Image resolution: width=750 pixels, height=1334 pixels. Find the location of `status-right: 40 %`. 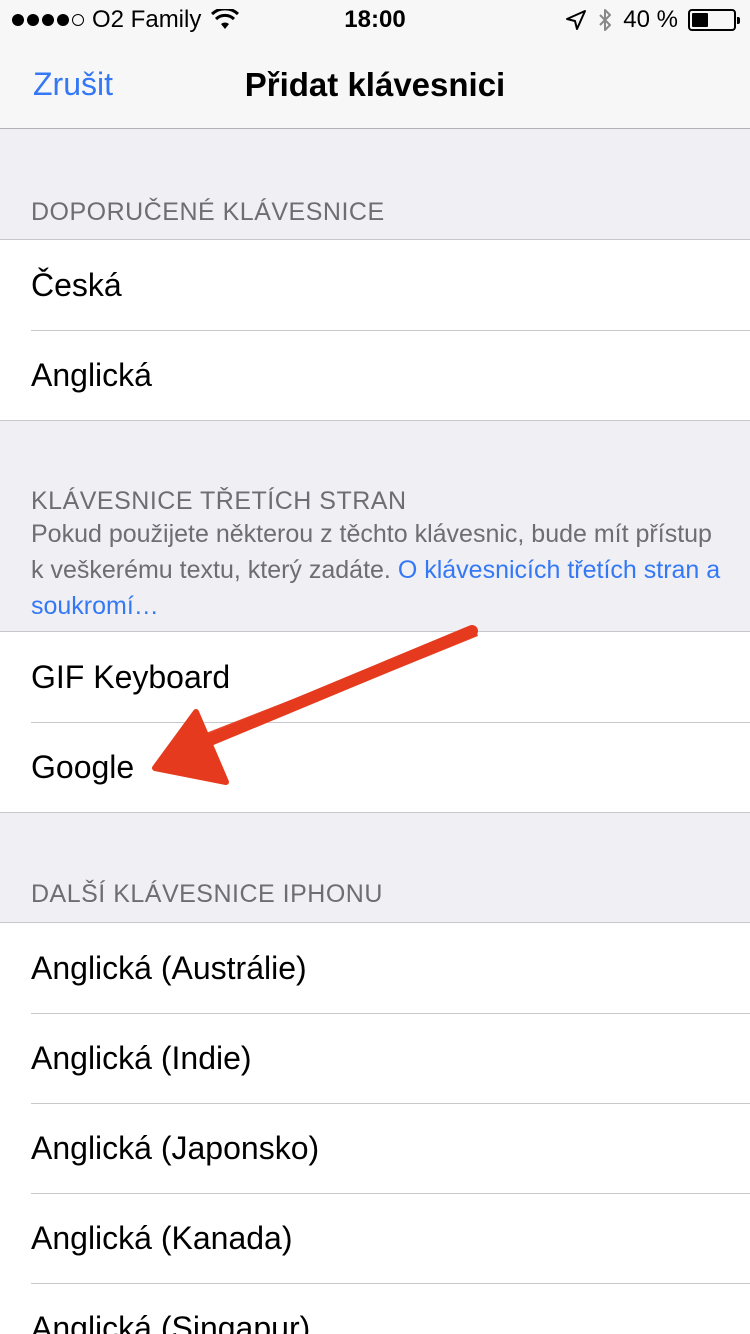

status-right: 40 % is located at coordinates (652, 20).